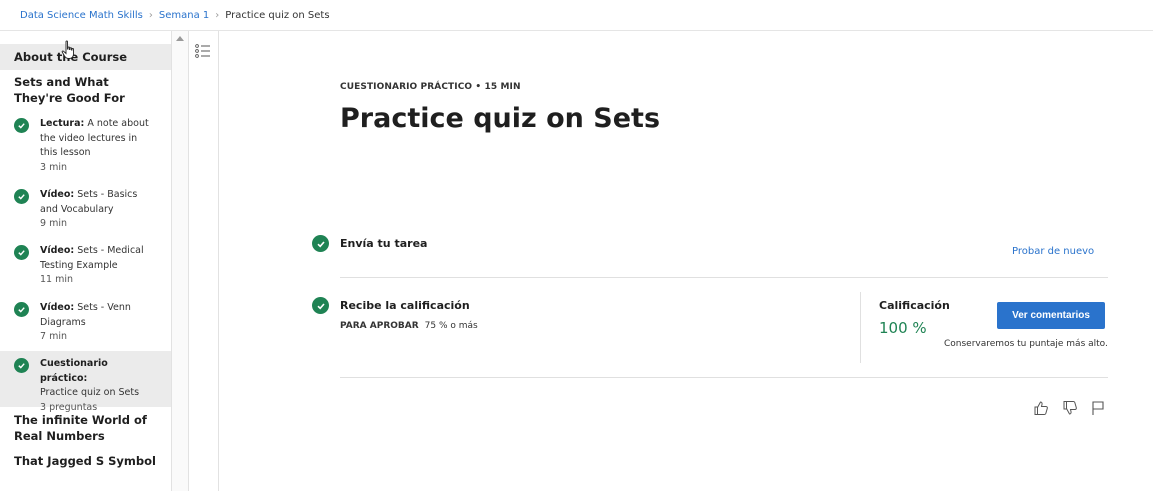 This screenshot has height=491, width=1153. I want to click on item-title: Practice quiz on Sets, so click(90, 392).